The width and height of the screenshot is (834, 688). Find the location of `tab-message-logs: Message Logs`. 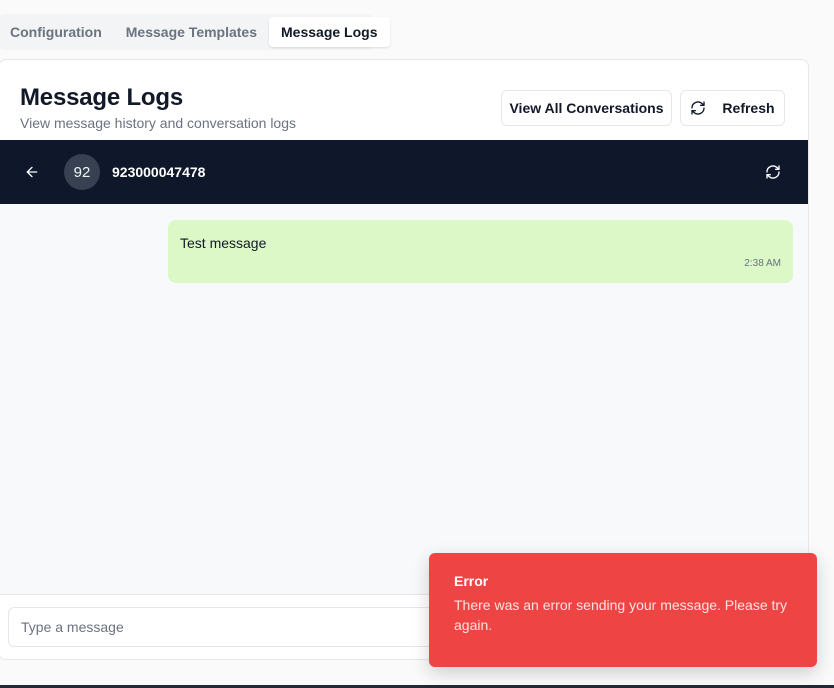

tab-message-logs: Message Logs is located at coordinates (329, 32).